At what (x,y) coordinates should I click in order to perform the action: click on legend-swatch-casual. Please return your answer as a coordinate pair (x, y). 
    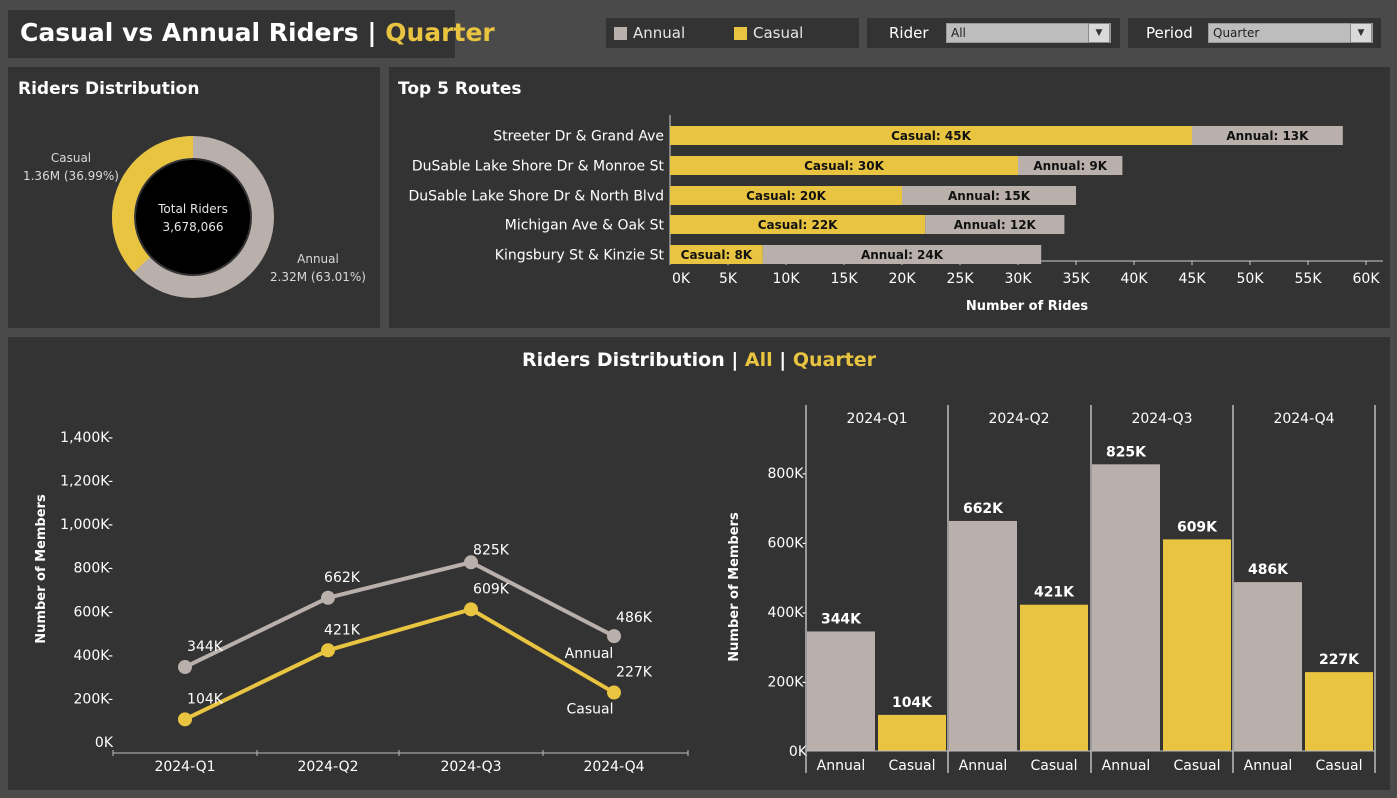
    Looking at the image, I should click on (740, 33).